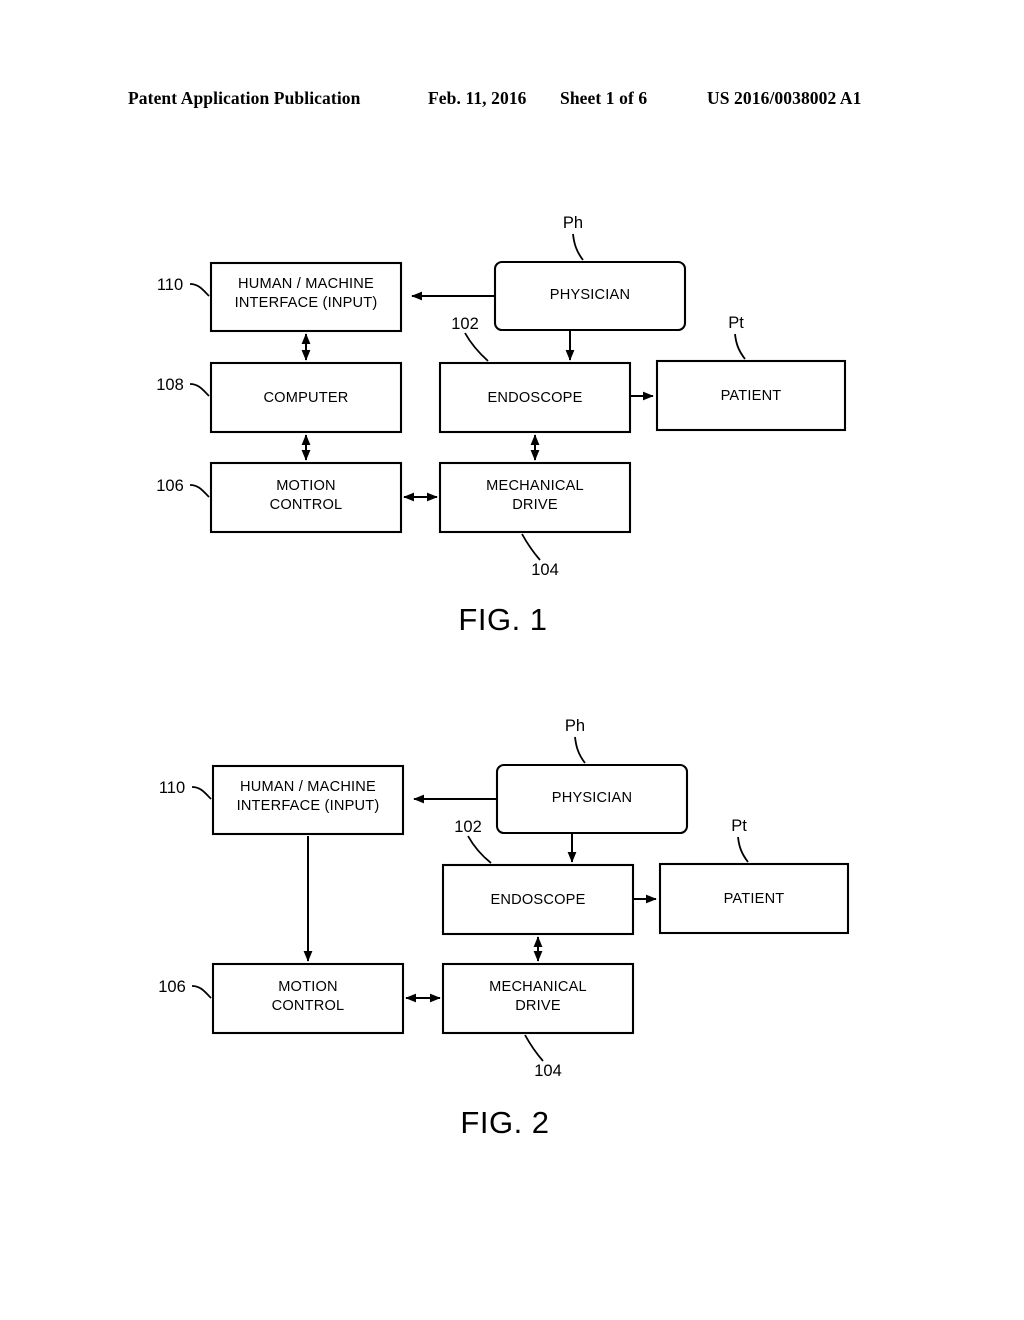 The height and width of the screenshot is (1320, 1024). Describe the element at coordinates (308, 806) in the screenshot. I see `fig2-hmi-label-line2: INTERFACE (INPUT)` at that location.